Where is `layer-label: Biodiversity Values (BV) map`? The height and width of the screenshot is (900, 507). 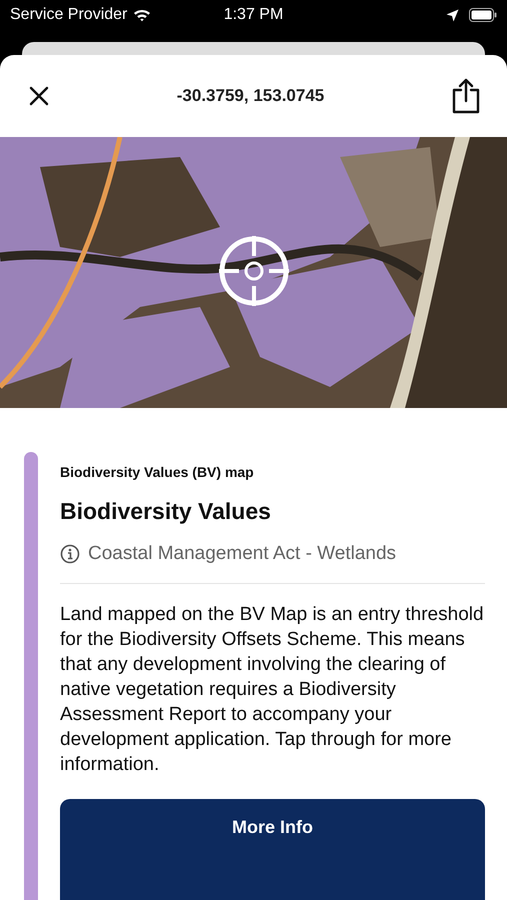
layer-label: Biodiversity Values (BV) map is located at coordinates (157, 472).